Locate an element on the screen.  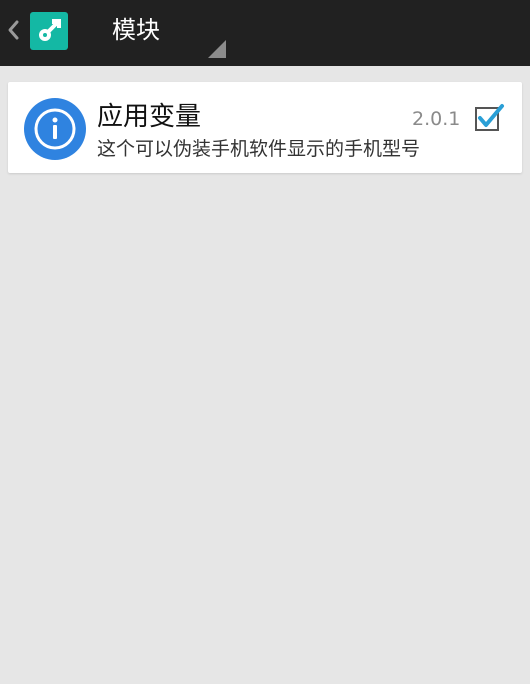
module-name: 应用变量 is located at coordinates (149, 117).